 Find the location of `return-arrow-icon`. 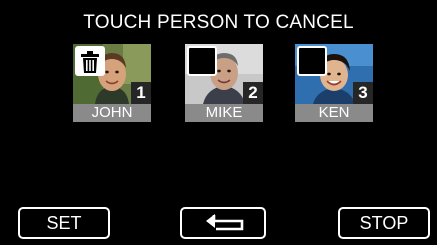

return-arrow-icon is located at coordinates (225, 222).